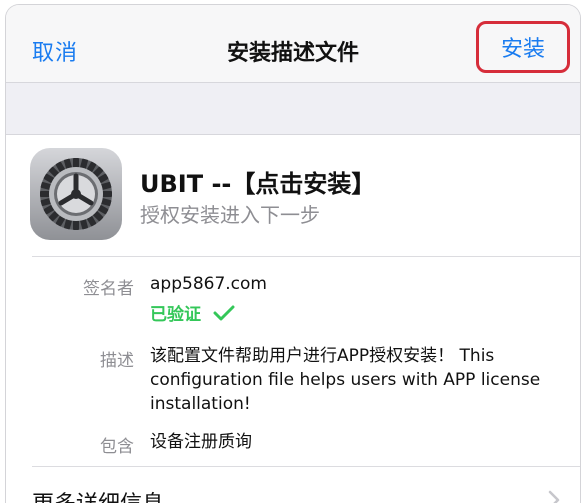 The width and height of the screenshot is (586, 503). I want to click on contains-value: 设备注册质询, so click(201, 442).